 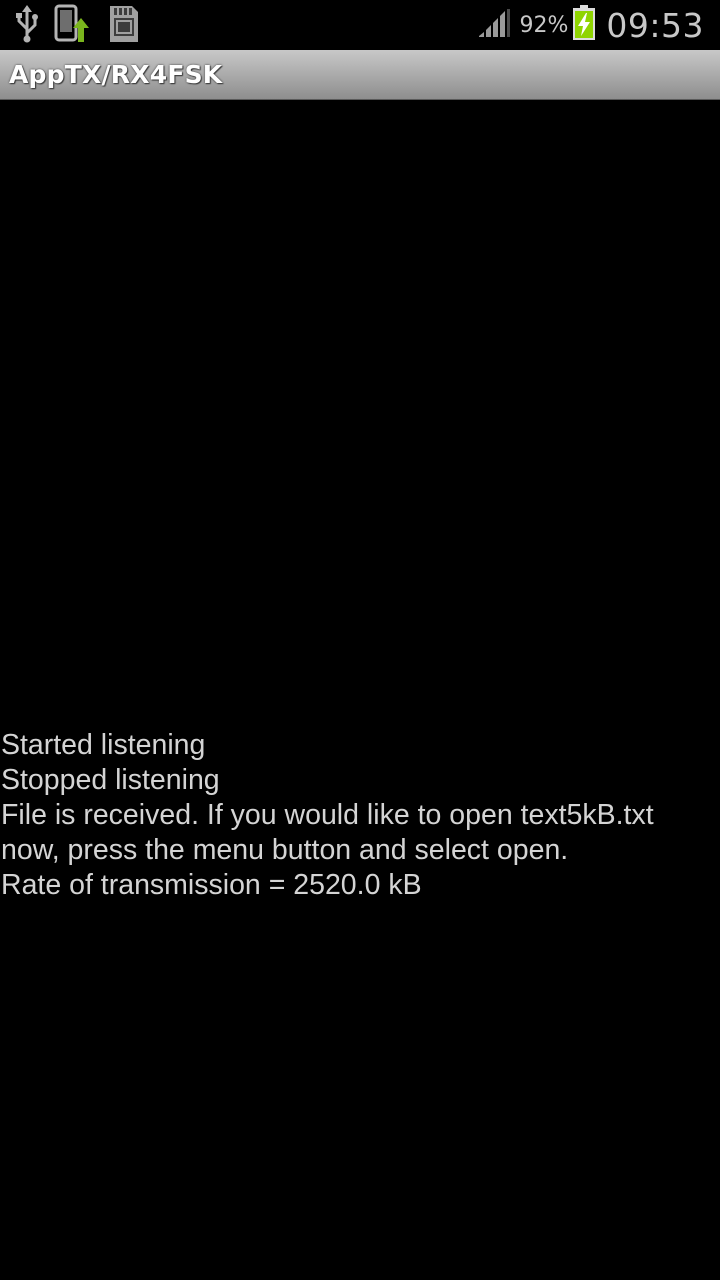 I want to click on battery-percent: 92%, so click(x=544, y=25).